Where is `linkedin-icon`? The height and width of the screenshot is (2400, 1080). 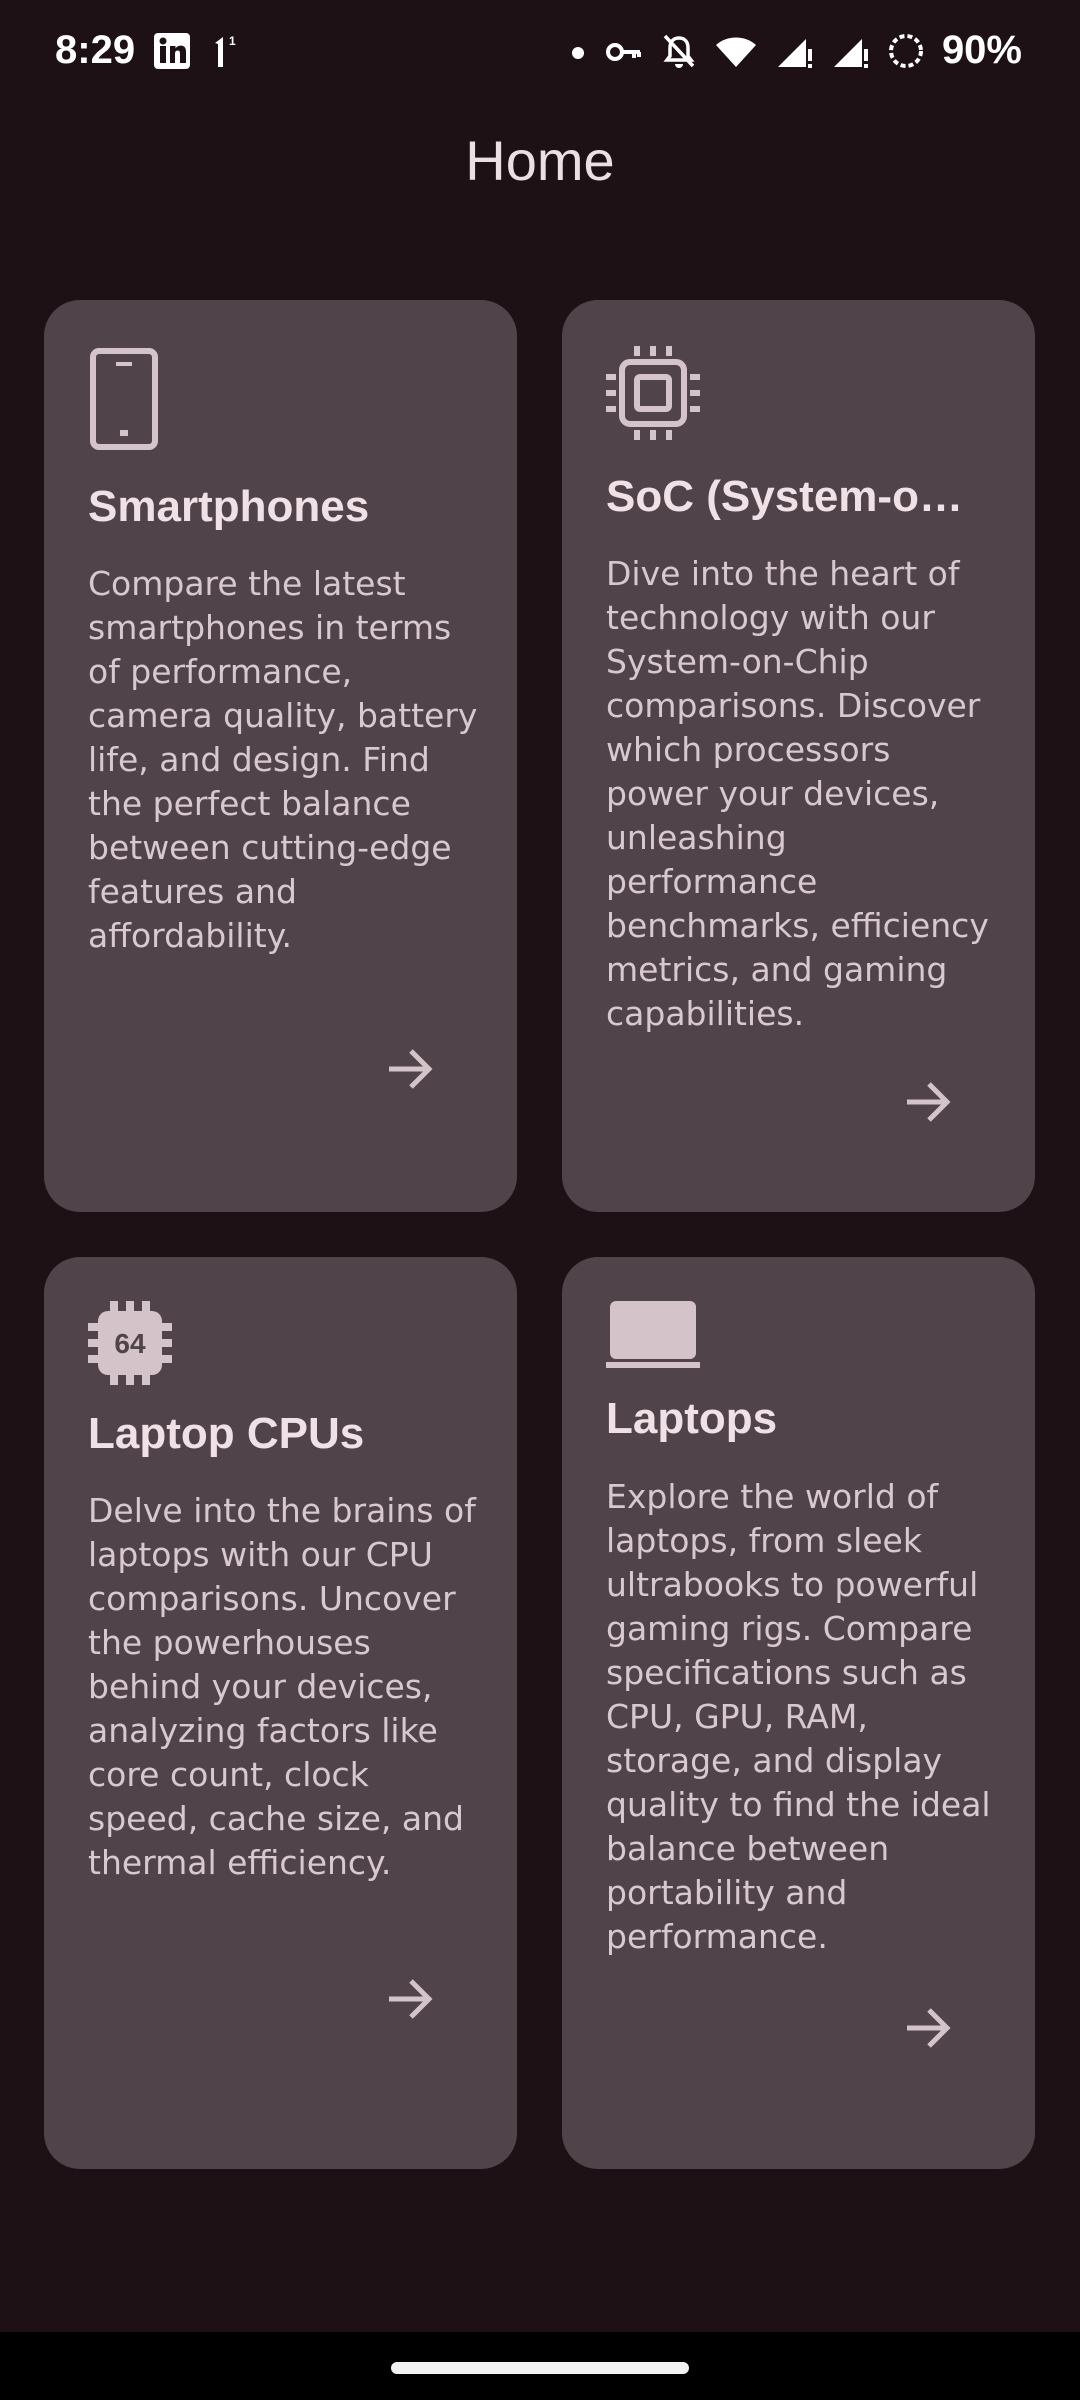 linkedin-icon is located at coordinates (172, 51).